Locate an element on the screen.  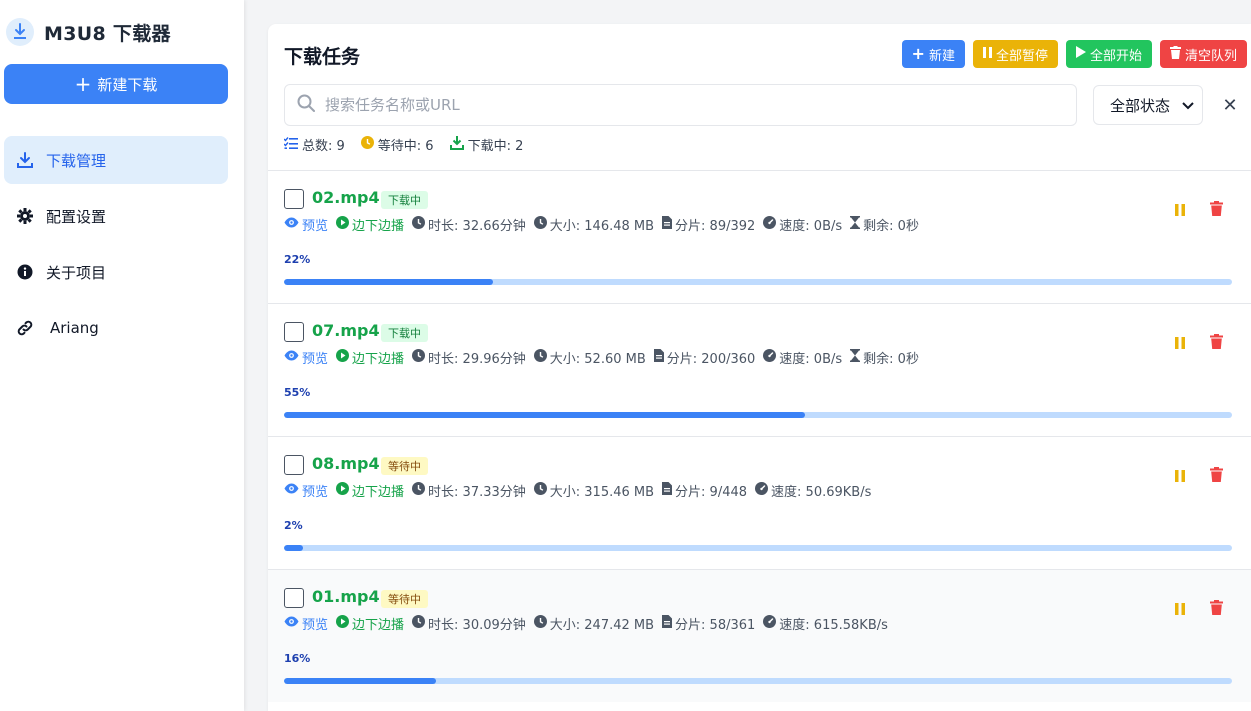
progress-percent: 22% is located at coordinates (297, 259).